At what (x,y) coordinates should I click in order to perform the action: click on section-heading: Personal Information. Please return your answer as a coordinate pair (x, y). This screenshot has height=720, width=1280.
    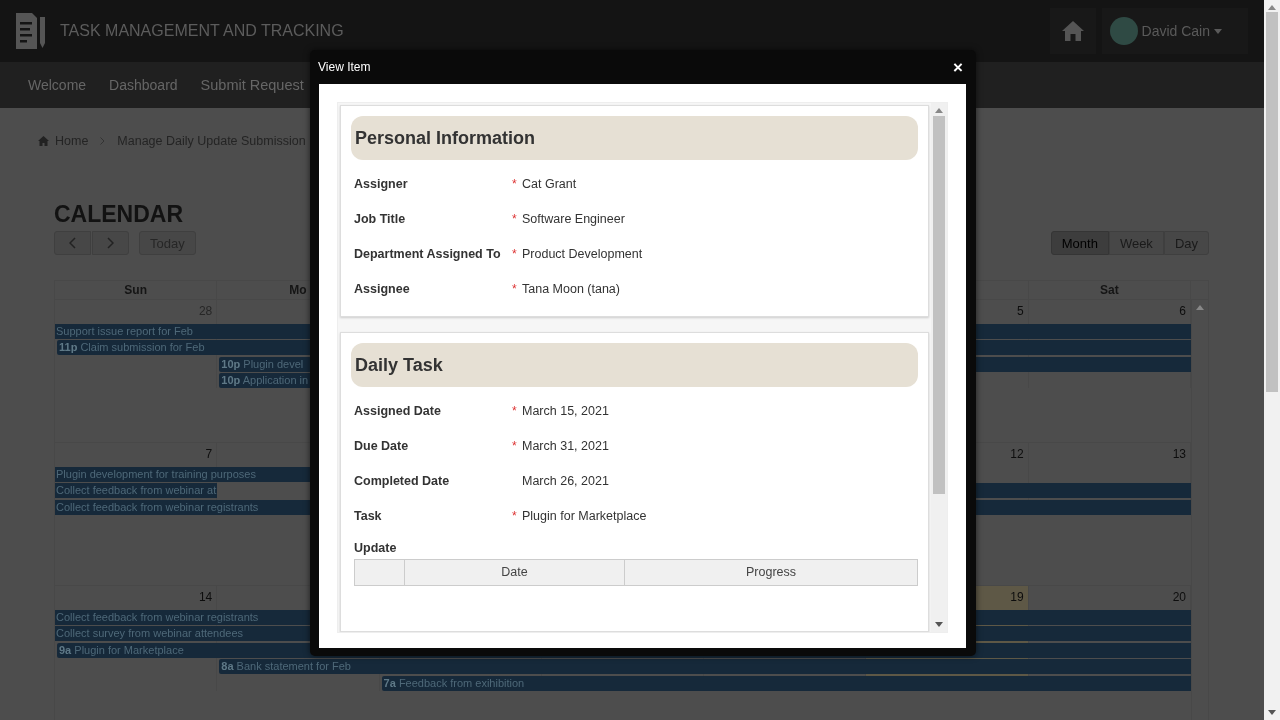
    Looking at the image, I should click on (634, 138).